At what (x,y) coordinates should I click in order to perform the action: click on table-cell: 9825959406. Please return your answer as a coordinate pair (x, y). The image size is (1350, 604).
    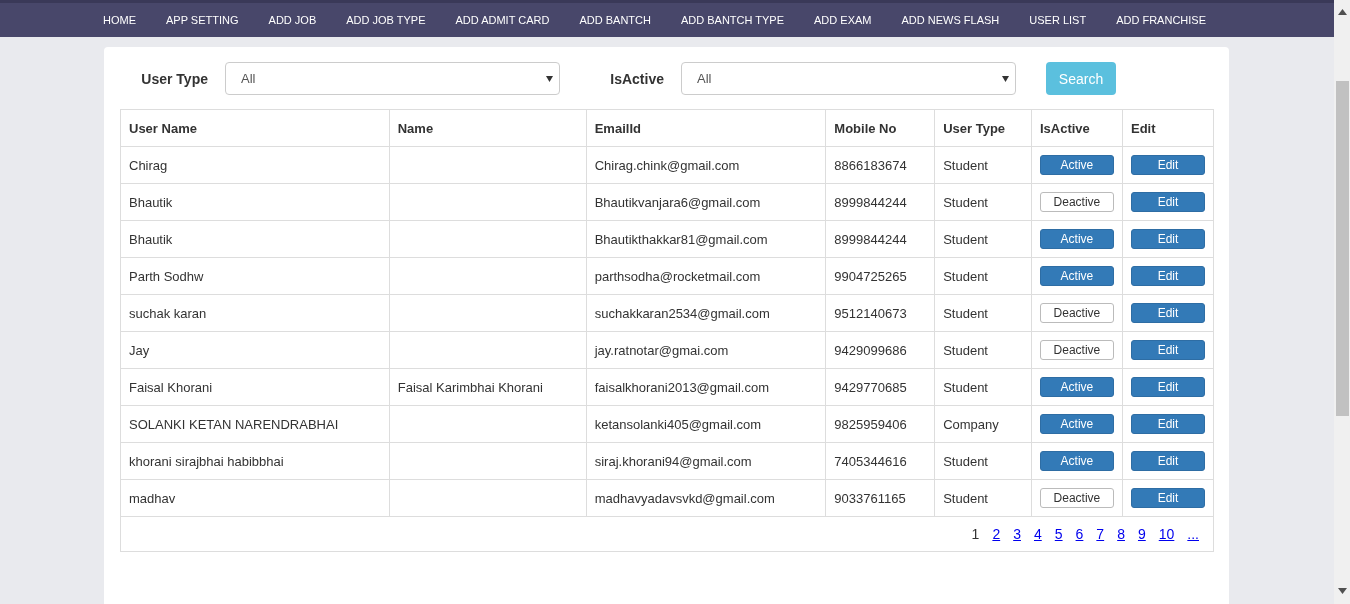
    Looking at the image, I should click on (880, 424).